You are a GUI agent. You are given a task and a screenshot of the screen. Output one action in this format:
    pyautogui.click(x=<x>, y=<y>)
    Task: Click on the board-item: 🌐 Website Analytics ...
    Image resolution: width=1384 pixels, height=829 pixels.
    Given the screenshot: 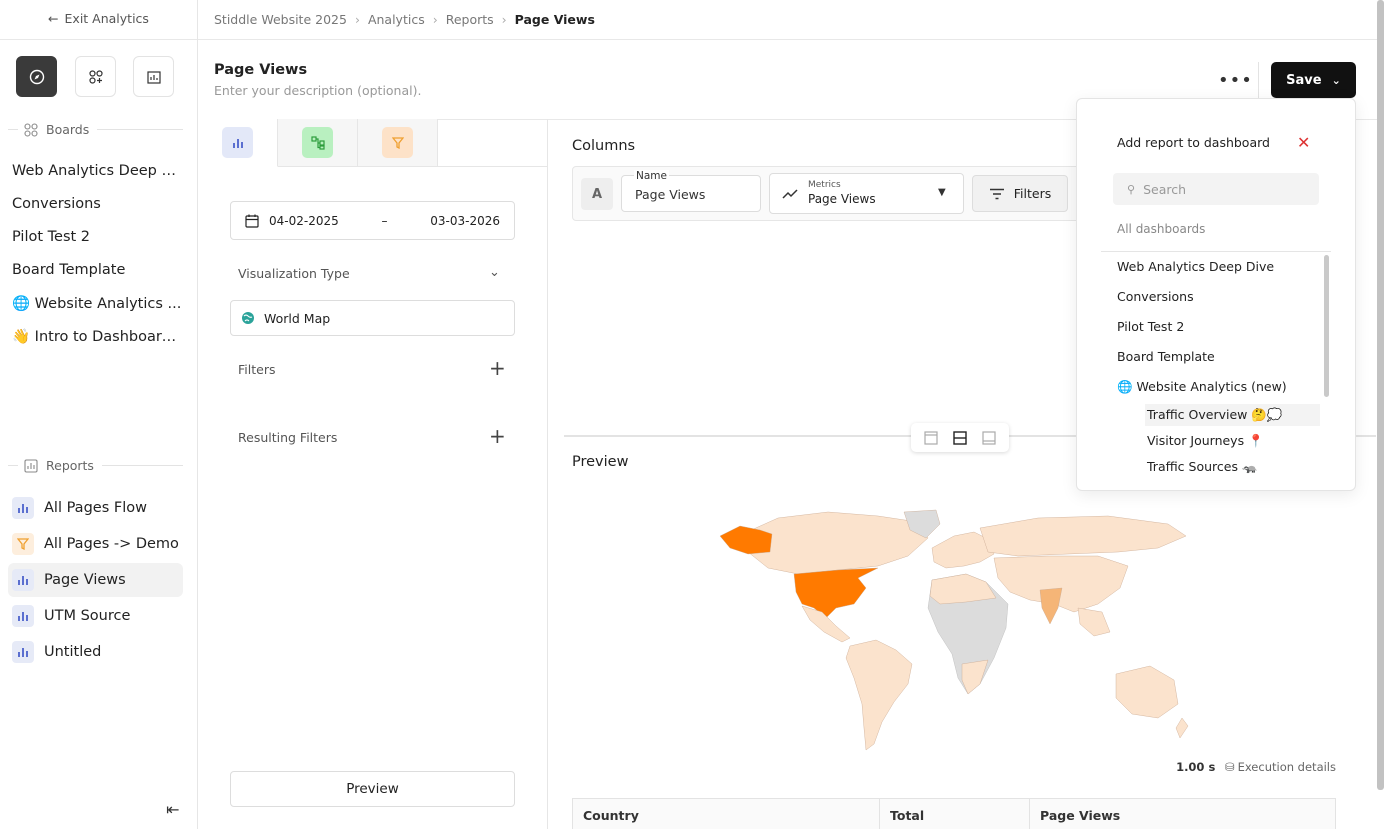 What is the action you would take?
    pyautogui.click(x=97, y=303)
    